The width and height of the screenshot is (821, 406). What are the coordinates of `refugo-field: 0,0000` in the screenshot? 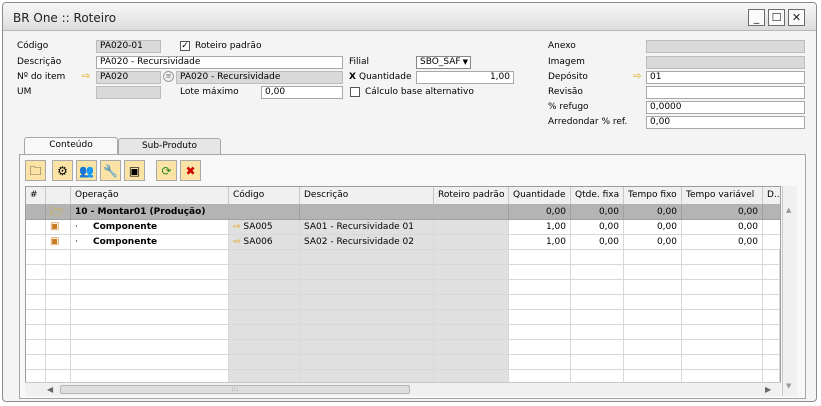 It's located at (725, 107).